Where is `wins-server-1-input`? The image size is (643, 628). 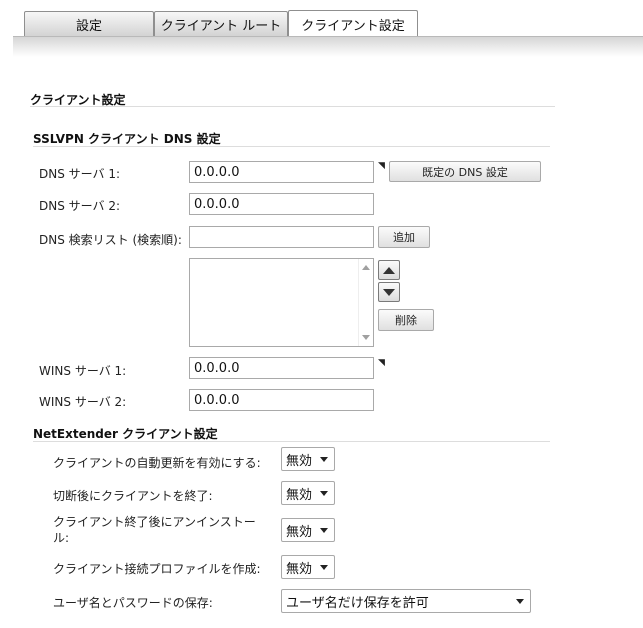
wins-server-1-input is located at coordinates (281, 368).